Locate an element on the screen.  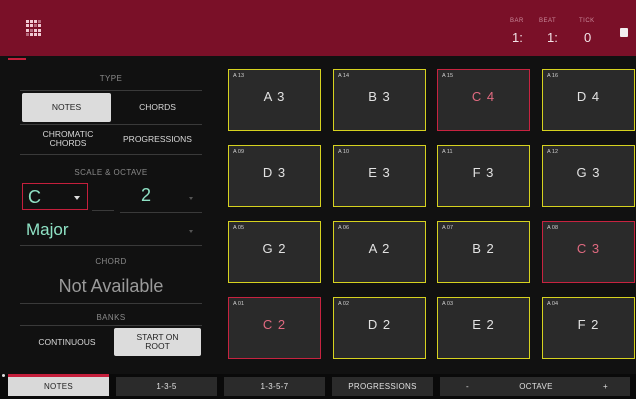
scale-select: Major is located at coordinates (47, 230).